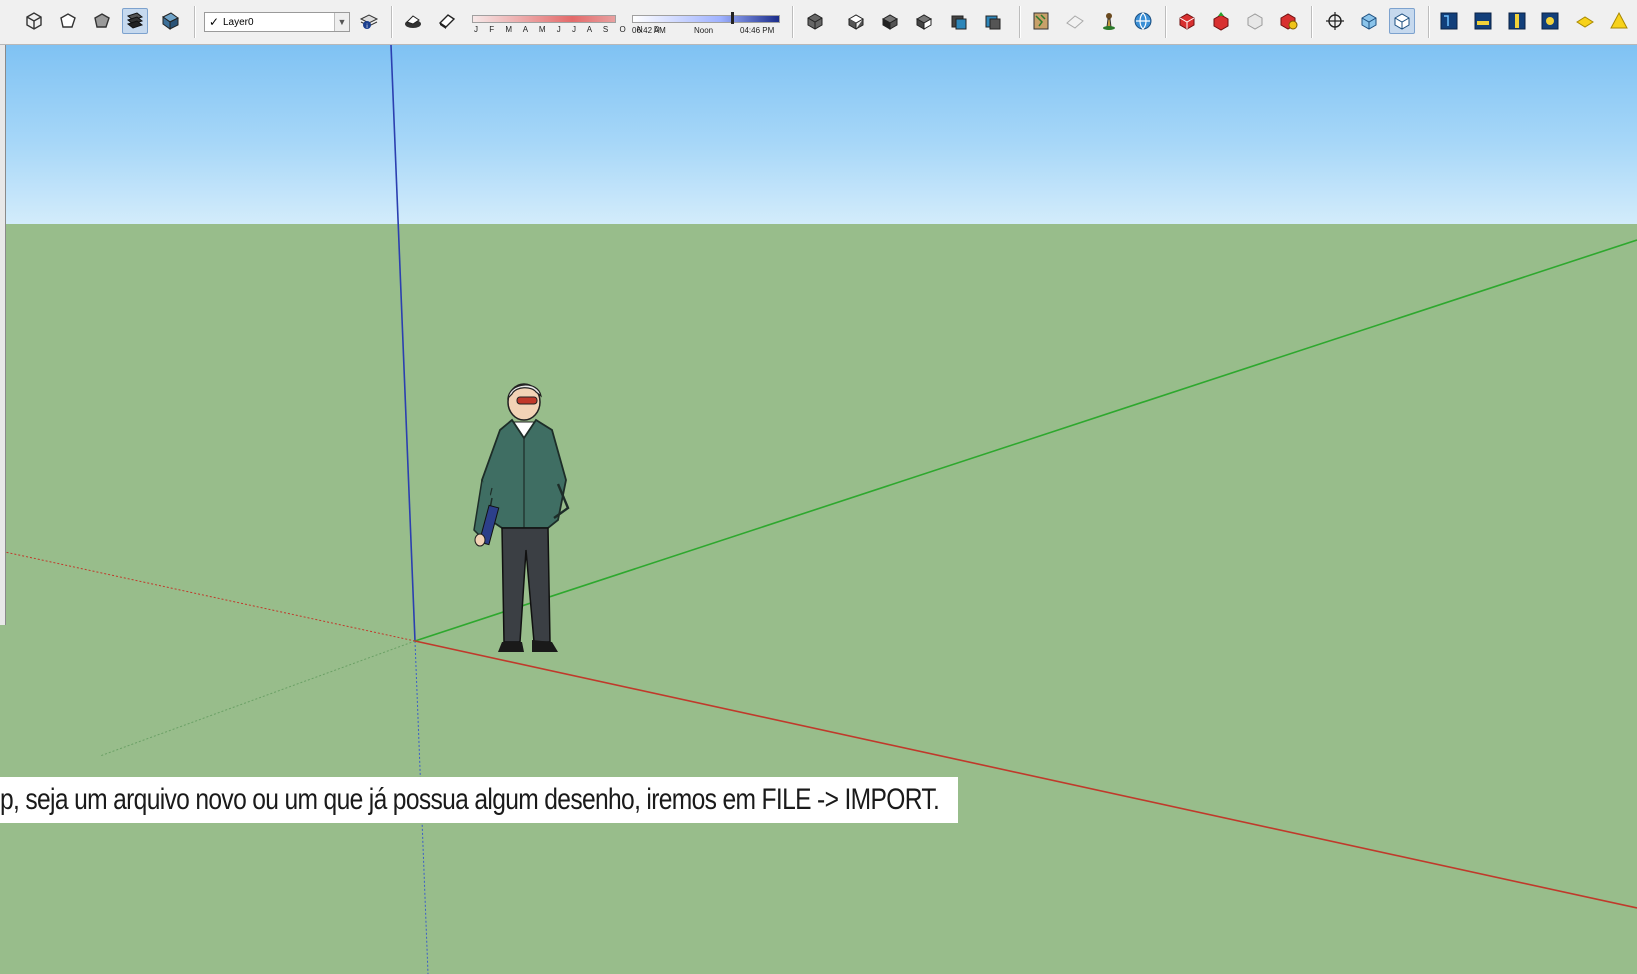  I want to click on left-view-icon, so click(993, 21).